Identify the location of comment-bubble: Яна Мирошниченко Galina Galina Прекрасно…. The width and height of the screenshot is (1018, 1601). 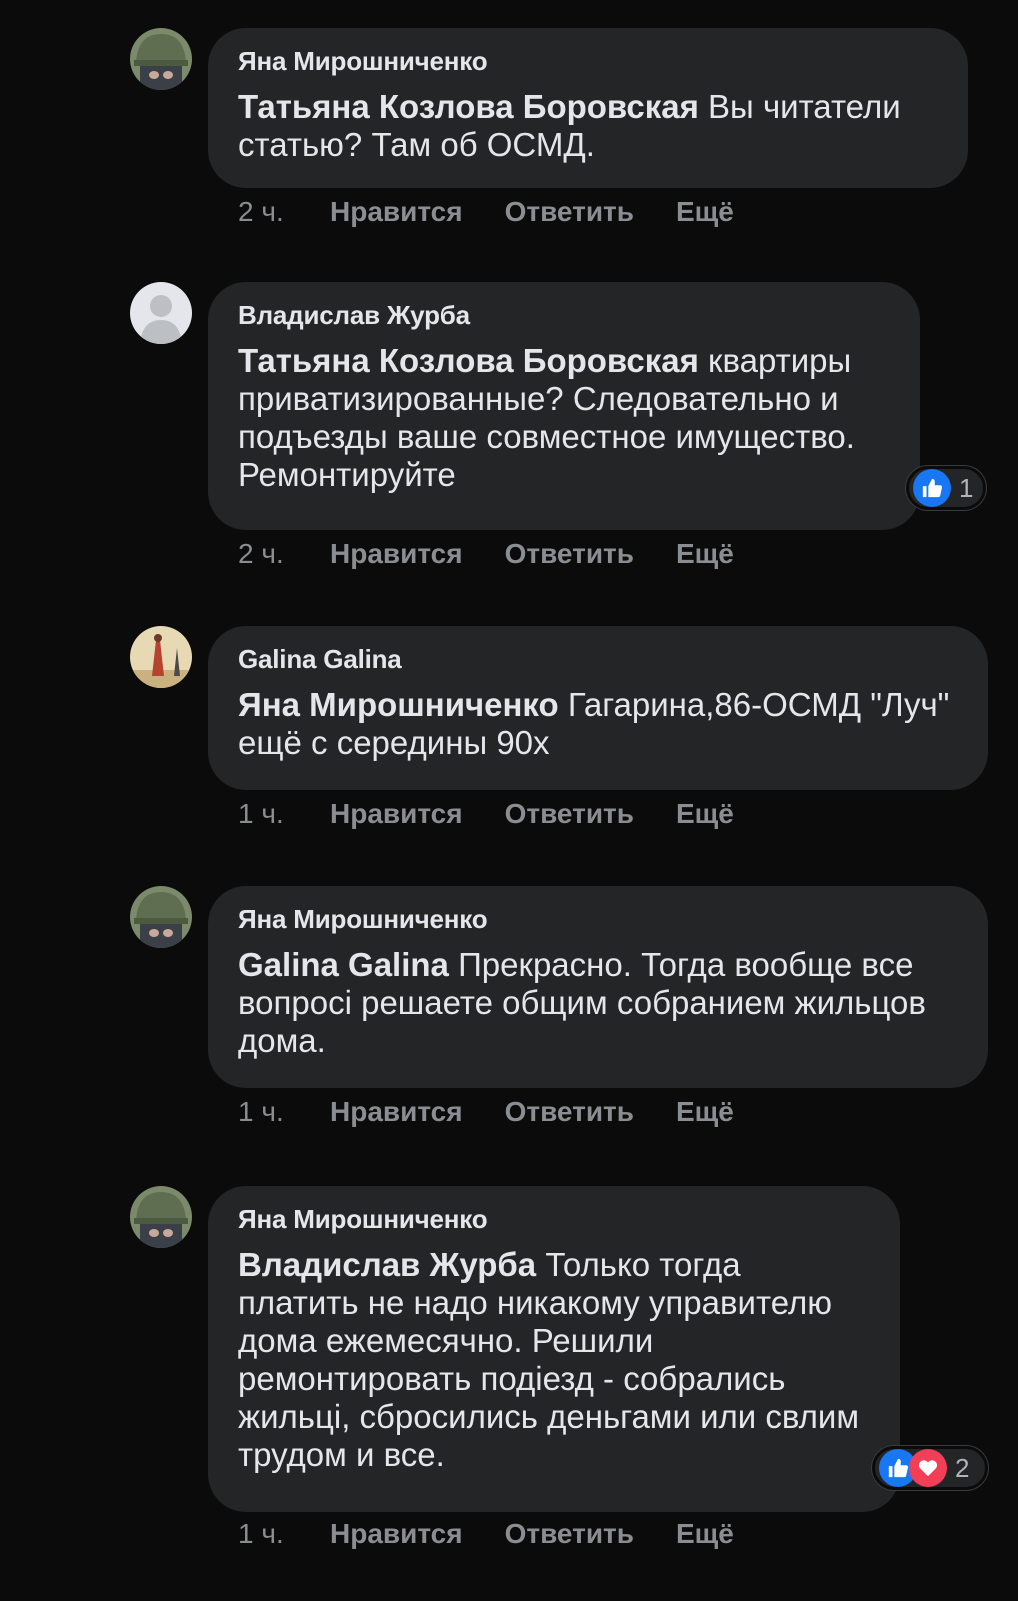
(598, 987).